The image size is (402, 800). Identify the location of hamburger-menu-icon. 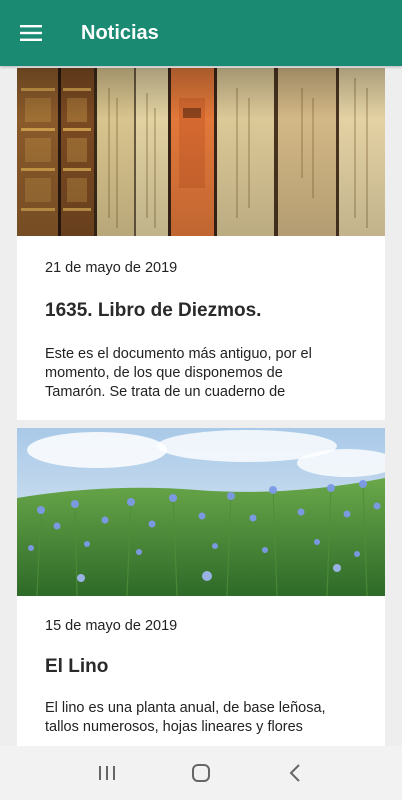
(31, 33).